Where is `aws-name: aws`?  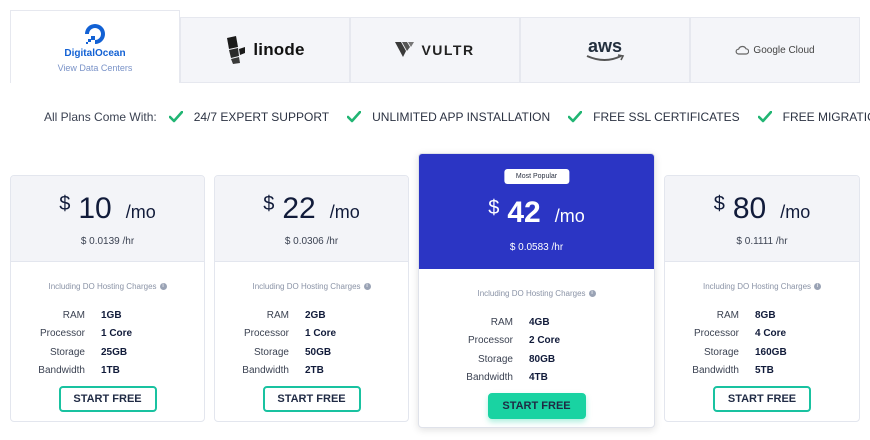
aws-name: aws is located at coordinates (605, 46).